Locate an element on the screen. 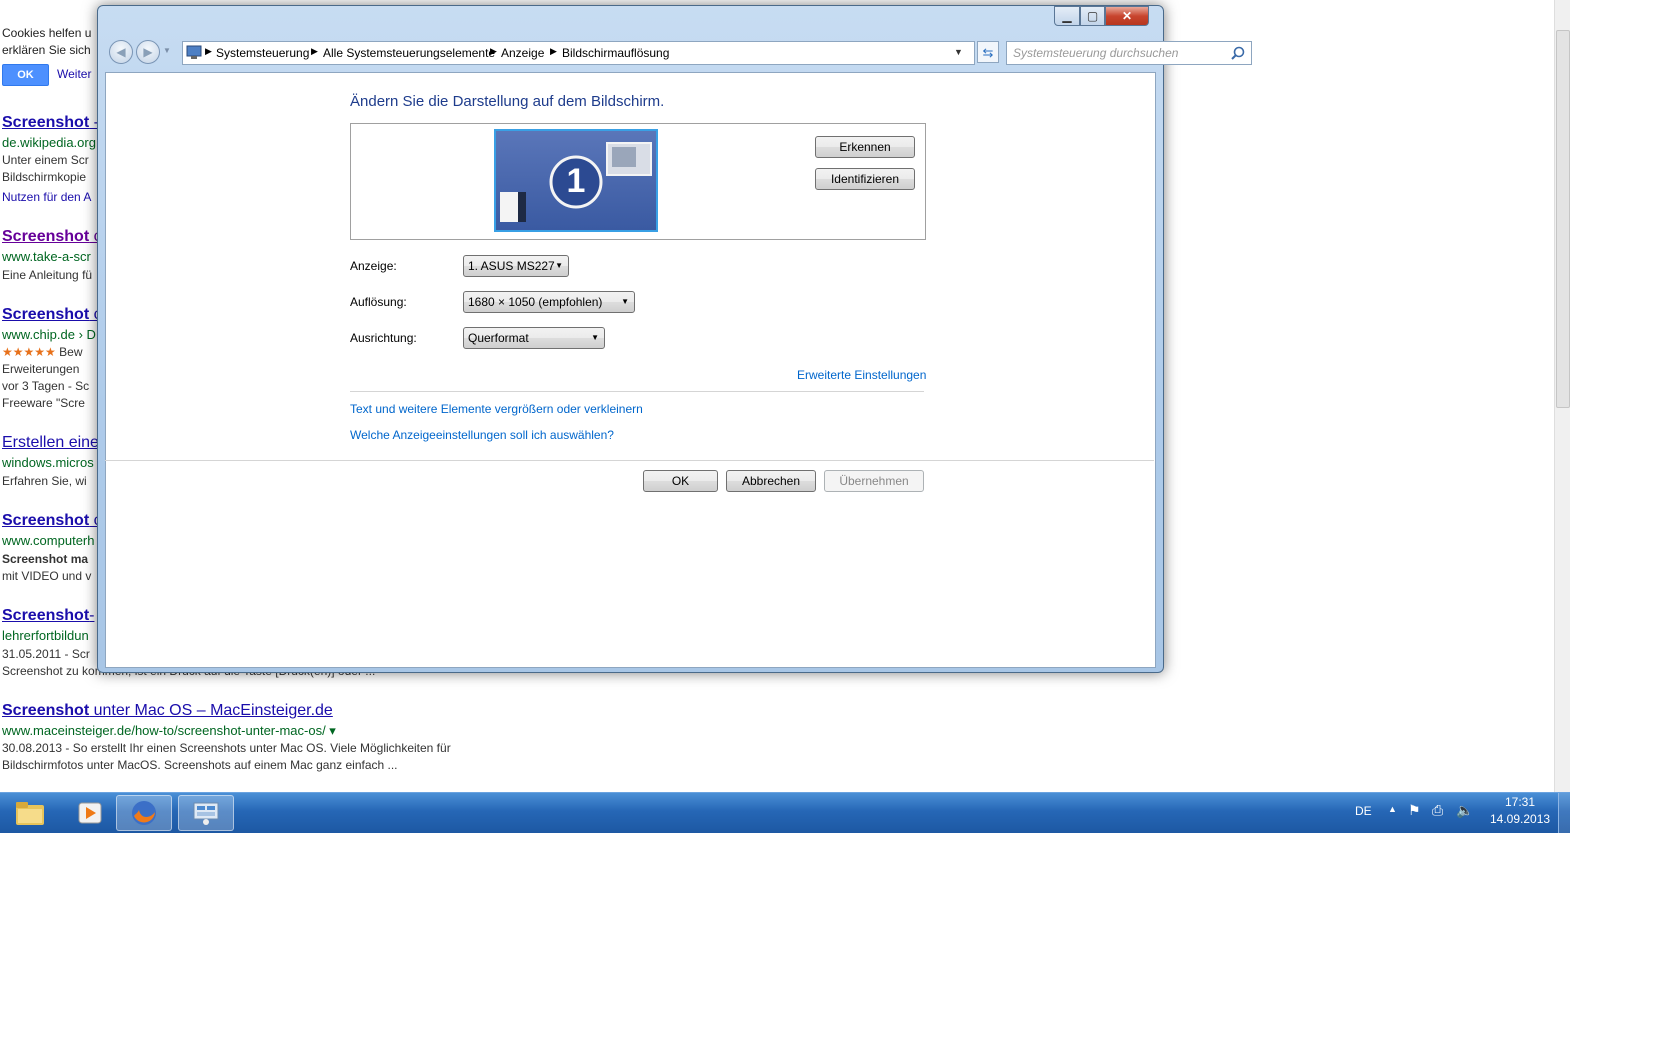  search-result-title: Erstellen eine is located at coordinates (50, 443).